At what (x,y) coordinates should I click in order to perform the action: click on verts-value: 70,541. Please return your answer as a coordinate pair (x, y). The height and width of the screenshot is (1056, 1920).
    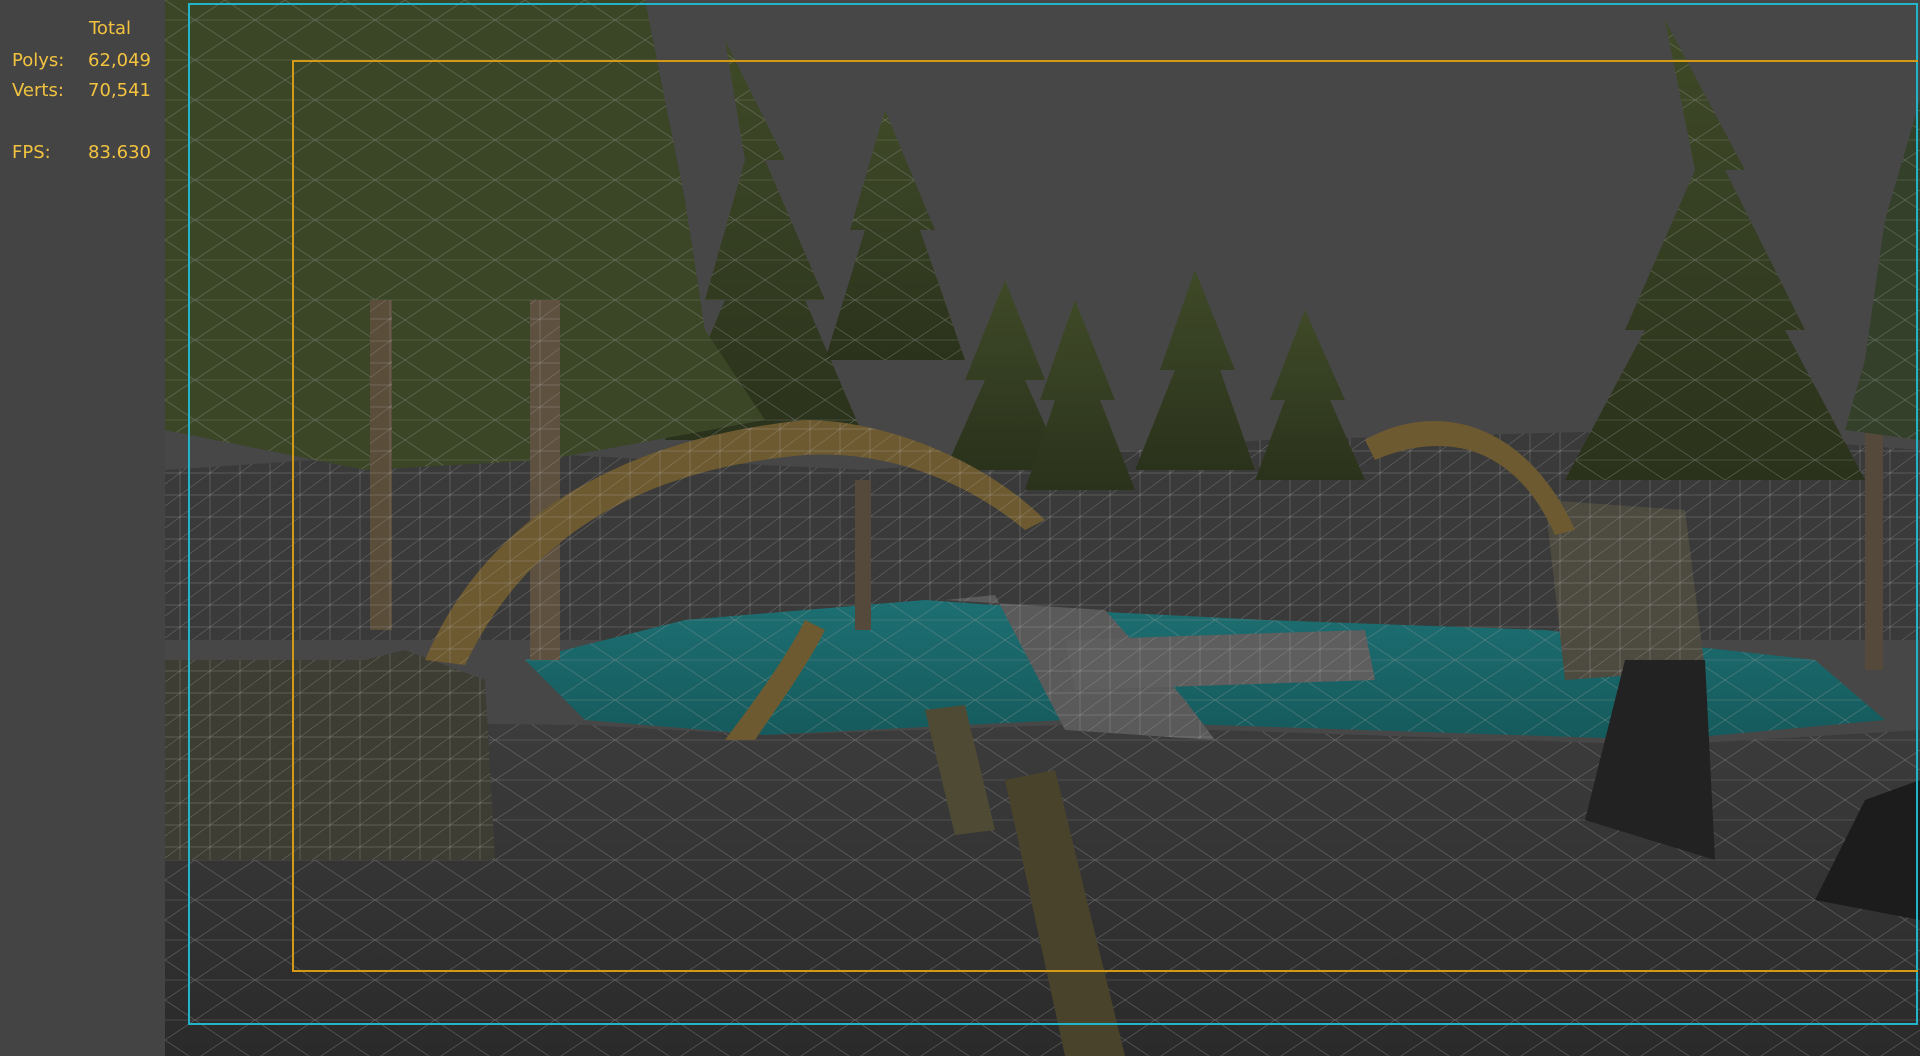
    Looking at the image, I should click on (119, 90).